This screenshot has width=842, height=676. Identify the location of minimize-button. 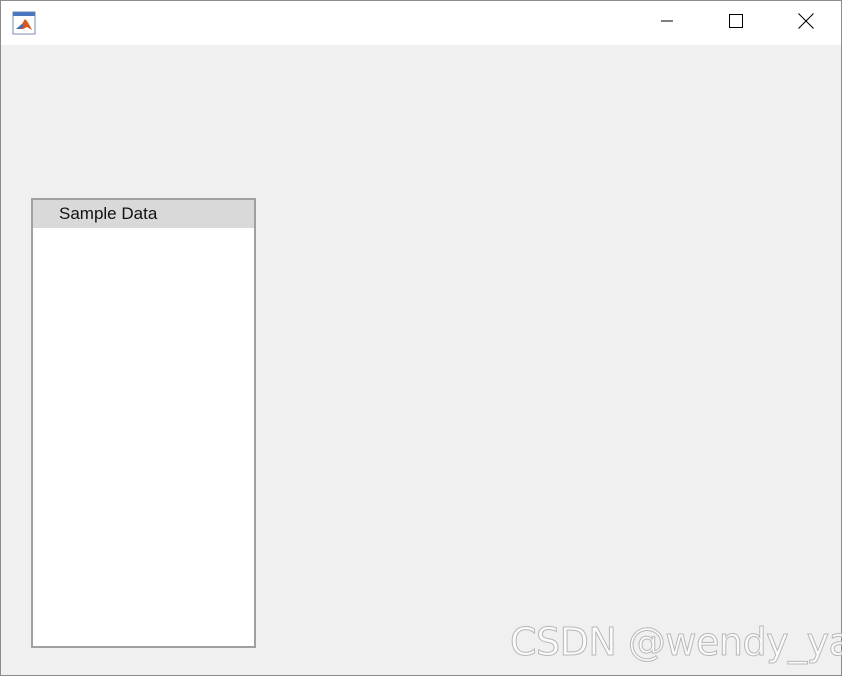
(667, 23).